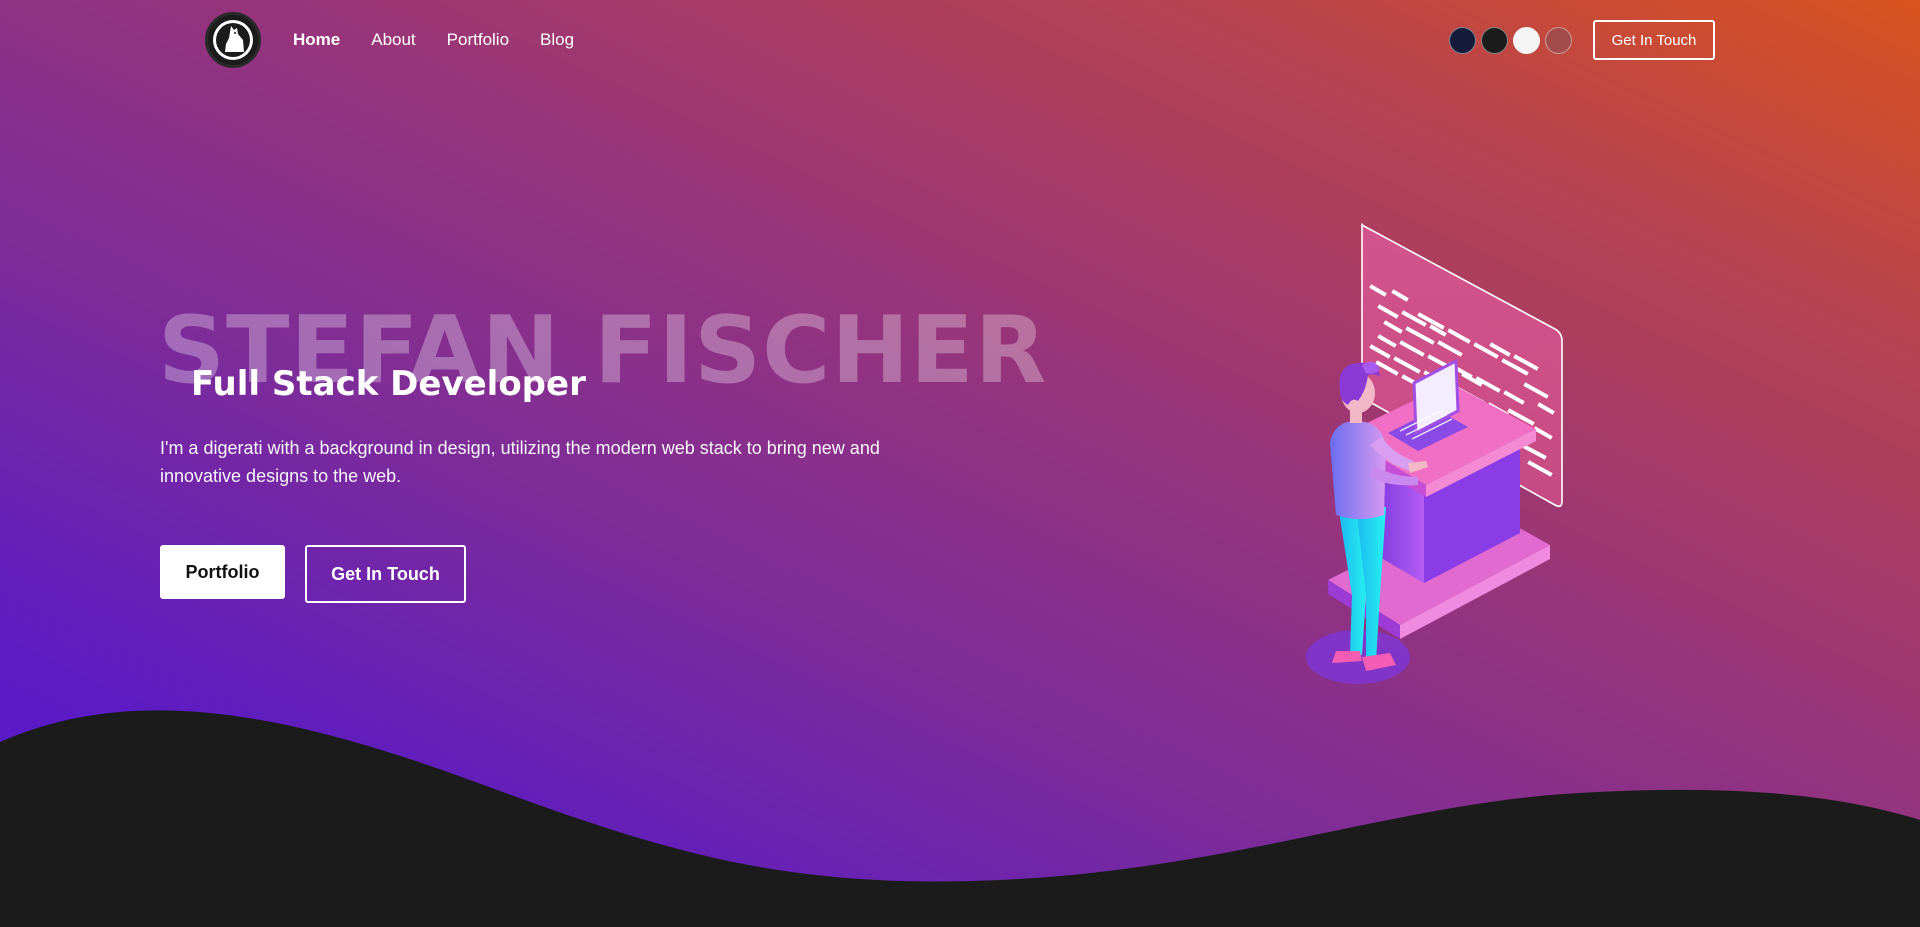  What do you see at coordinates (393, 40) in the screenshot?
I see `nav-link-about: About` at bounding box center [393, 40].